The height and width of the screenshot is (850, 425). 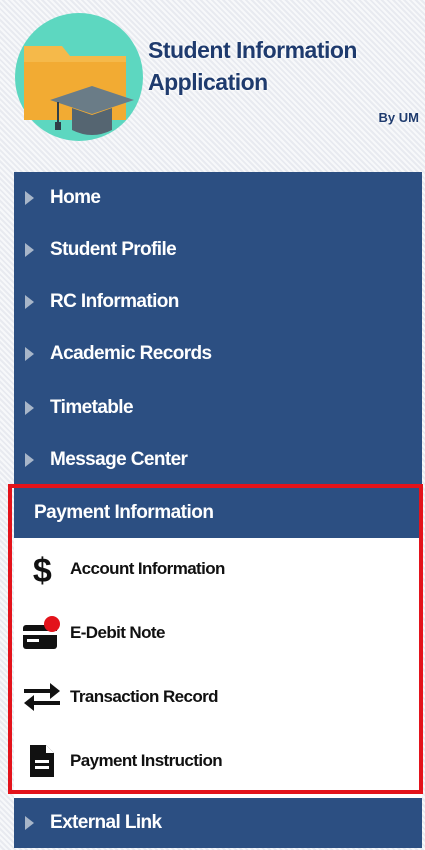 What do you see at coordinates (113, 249) in the screenshot?
I see `menu-item-label: Student Profile` at bounding box center [113, 249].